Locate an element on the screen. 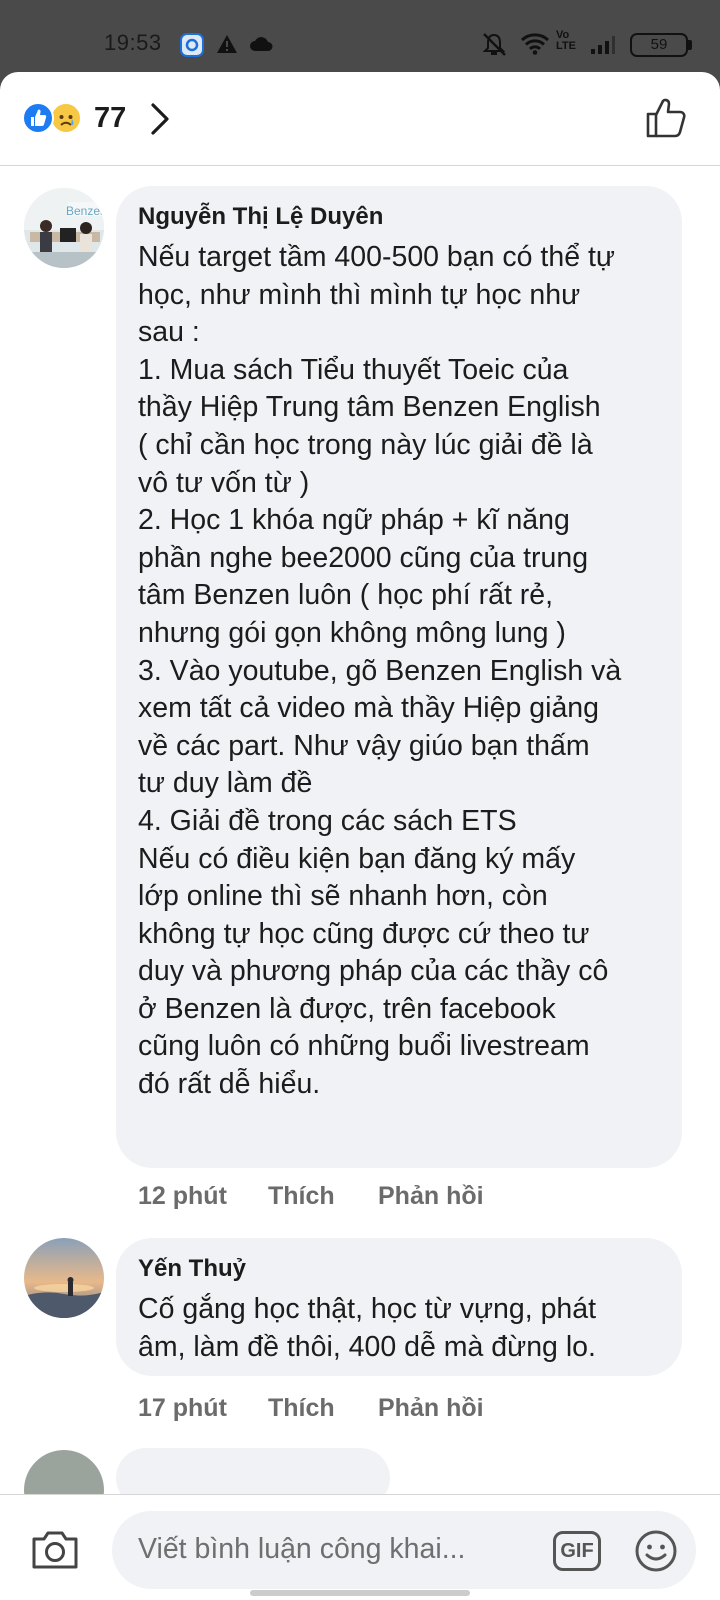 The height and width of the screenshot is (1600, 720). comment-line: duy và phương pháp của các thầy cô is located at coordinates (373, 971).